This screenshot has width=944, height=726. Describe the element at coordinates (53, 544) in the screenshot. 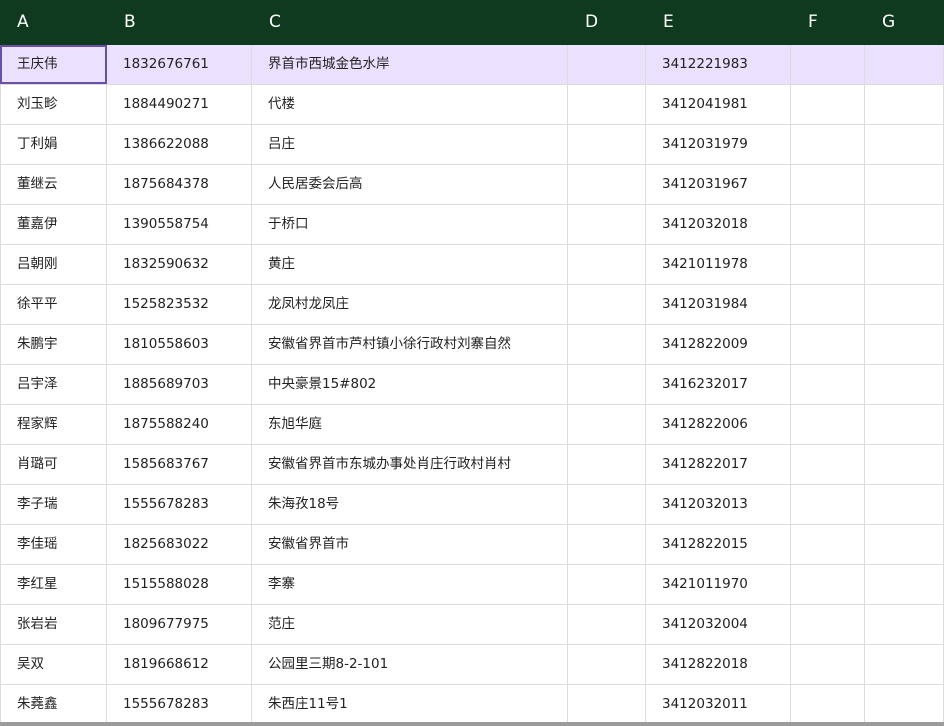

I see `cell-a: 李佳瑶` at that location.